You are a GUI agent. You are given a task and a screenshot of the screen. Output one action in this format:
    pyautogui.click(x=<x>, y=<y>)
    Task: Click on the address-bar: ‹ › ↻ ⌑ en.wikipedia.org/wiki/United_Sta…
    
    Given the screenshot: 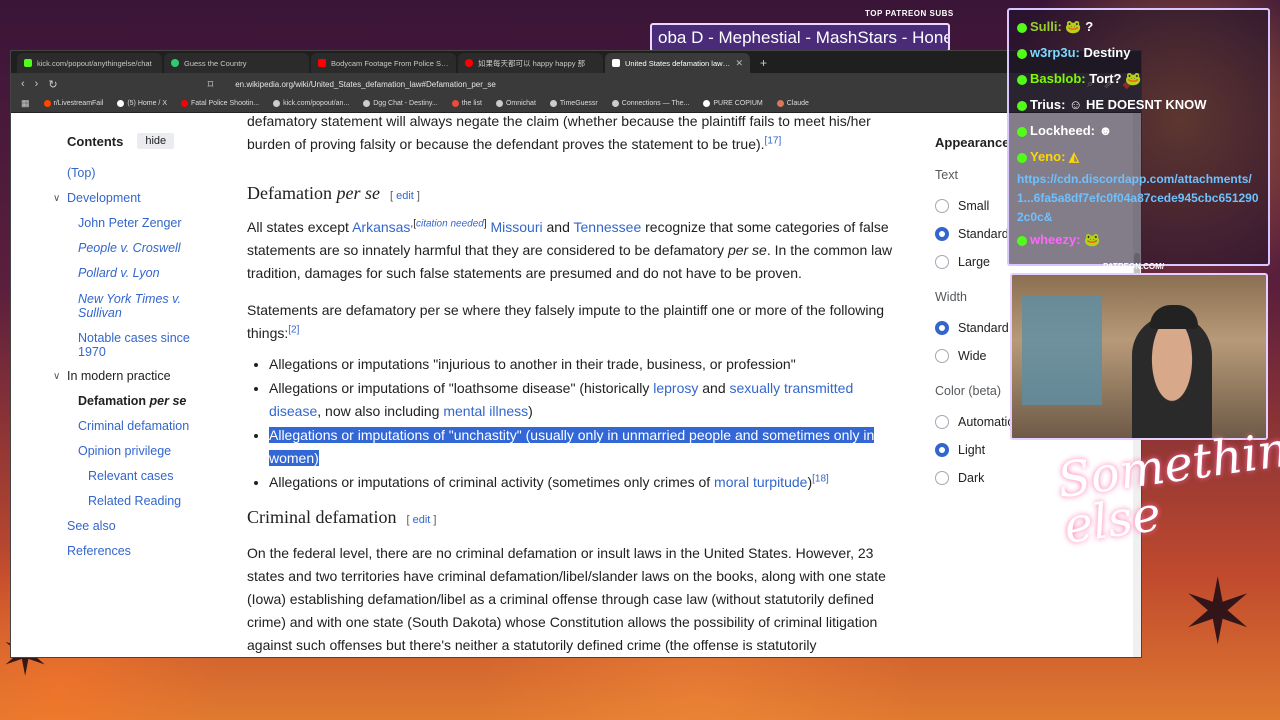 What is the action you would take?
    pyautogui.click(x=576, y=84)
    